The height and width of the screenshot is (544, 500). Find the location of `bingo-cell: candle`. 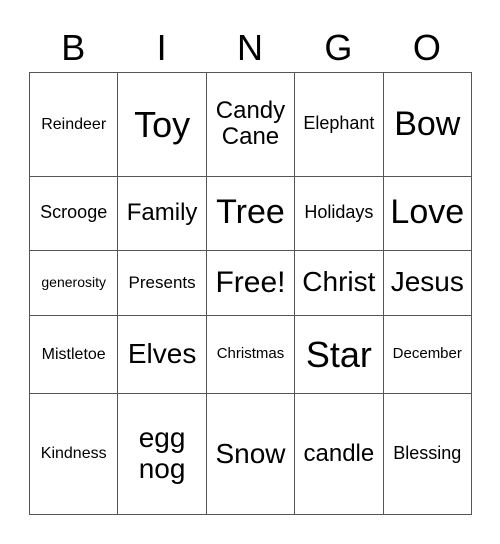

bingo-cell: candle is located at coordinates (339, 454).